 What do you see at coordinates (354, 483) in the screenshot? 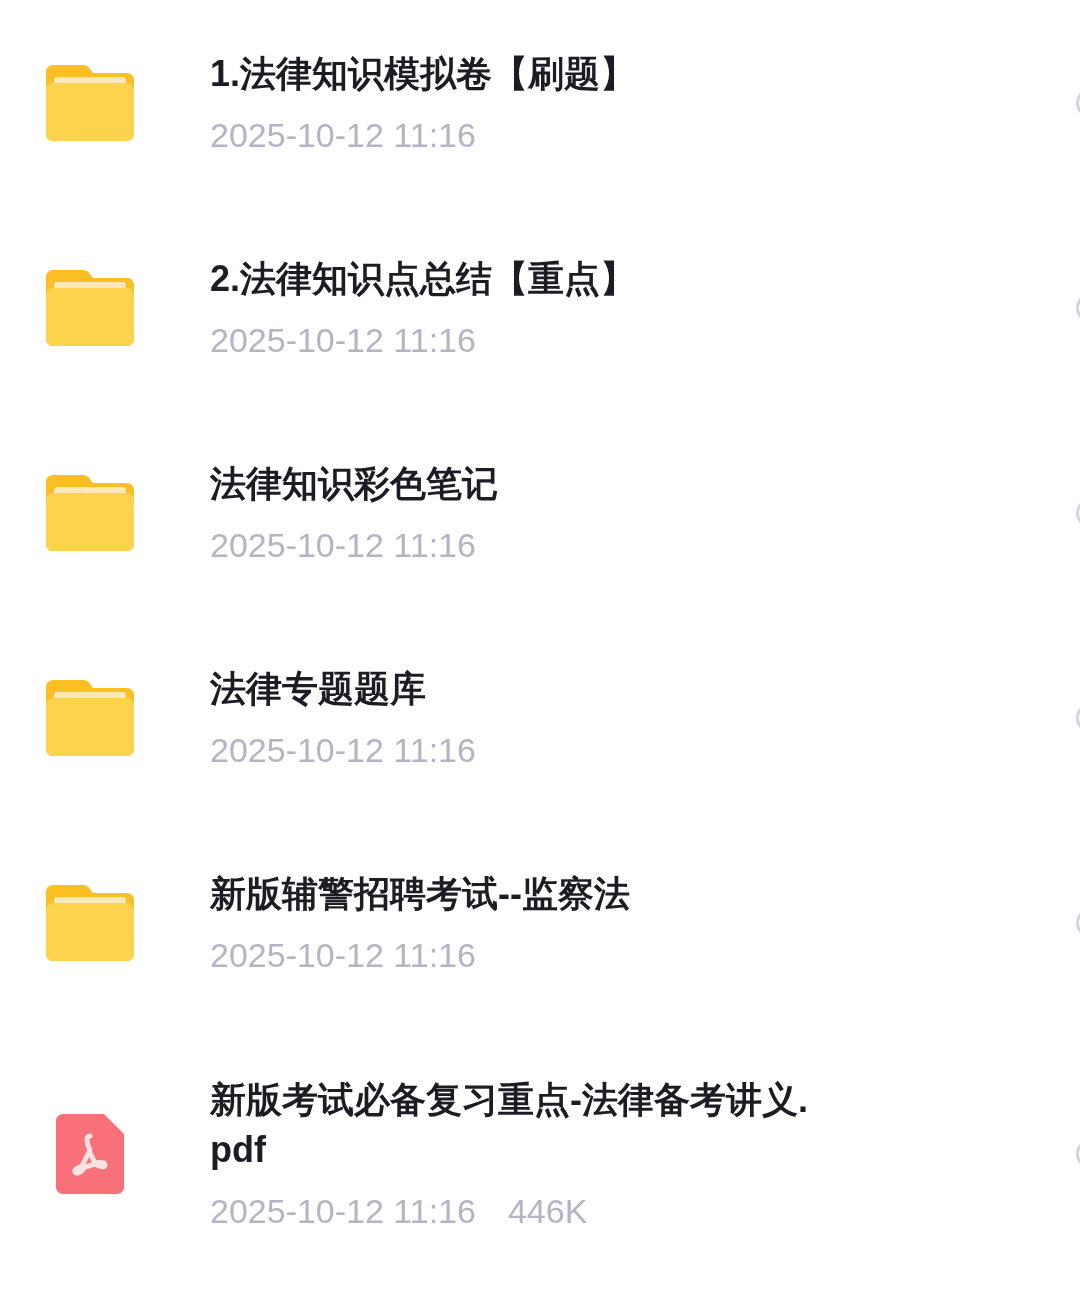
I see `file-name: 法律知识彩色笔记` at bounding box center [354, 483].